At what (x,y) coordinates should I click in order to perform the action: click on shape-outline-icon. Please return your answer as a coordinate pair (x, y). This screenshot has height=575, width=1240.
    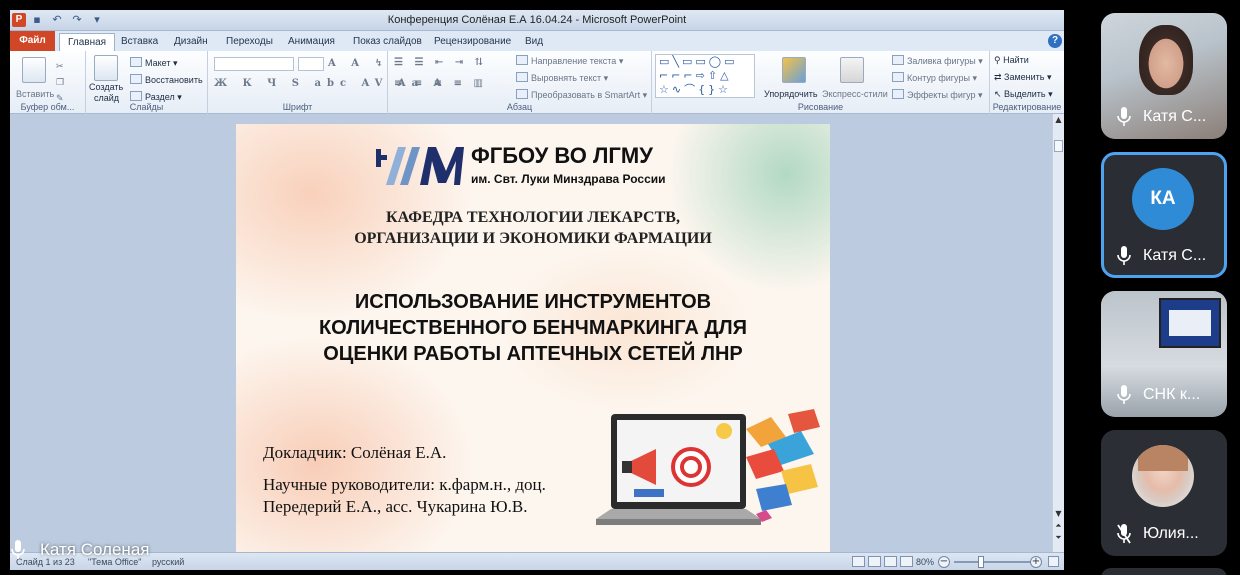
    Looking at the image, I should click on (898, 77).